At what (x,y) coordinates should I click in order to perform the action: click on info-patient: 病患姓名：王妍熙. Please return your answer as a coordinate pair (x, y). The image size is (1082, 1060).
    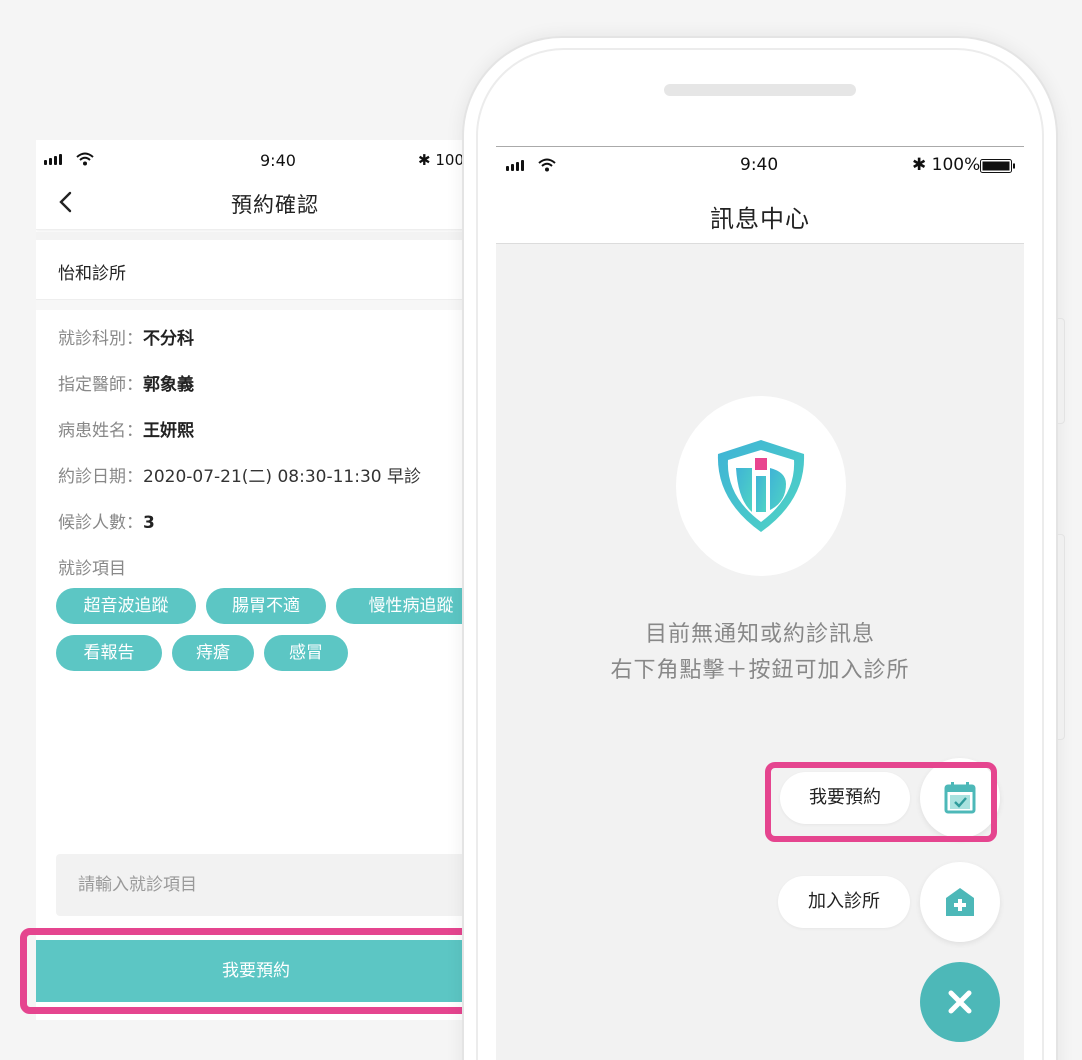
    Looking at the image, I should click on (126, 428).